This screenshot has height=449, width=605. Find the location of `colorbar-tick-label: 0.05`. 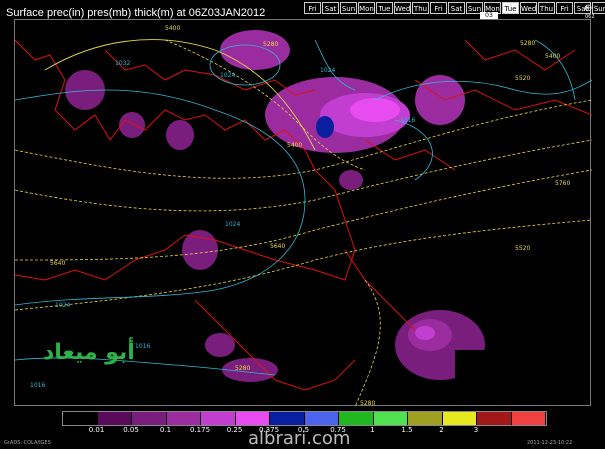

colorbar-tick-label: 0.05 is located at coordinates (131, 430).